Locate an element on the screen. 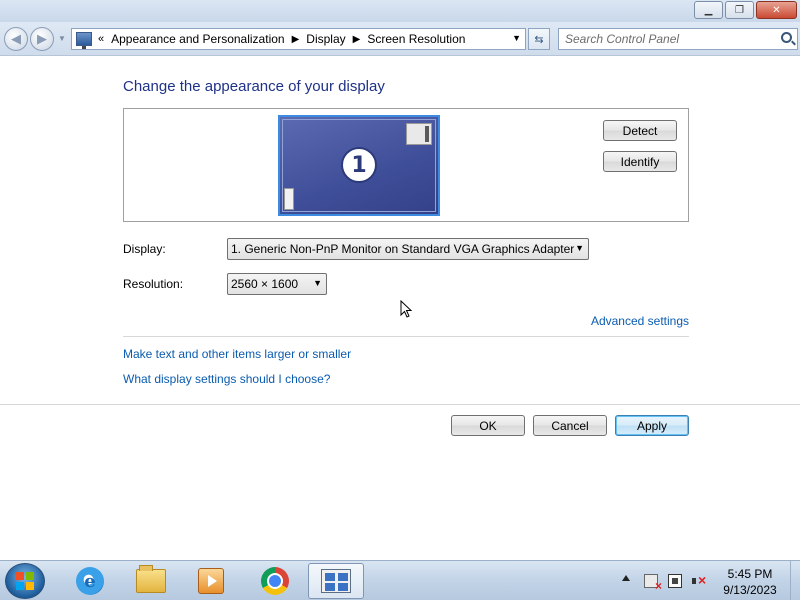 The width and height of the screenshot is (800, 600). breadcrumb-overflow: « is located at coordinates (101, 39).